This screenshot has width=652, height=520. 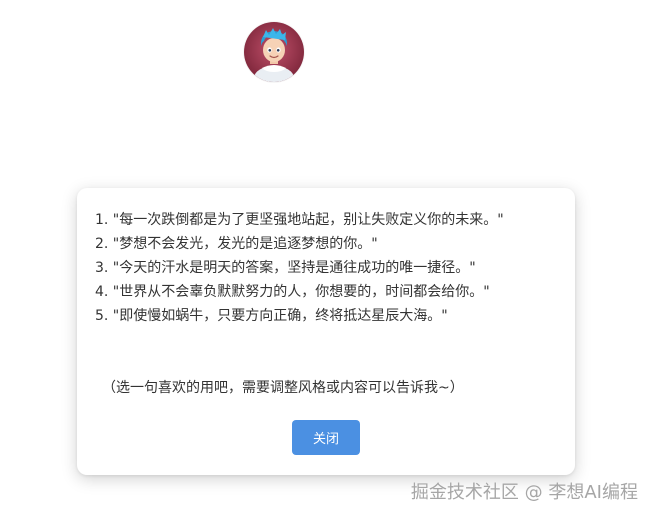 I want to click on watermark: 掘金技术社区 @ 李想AI编程, so click(x=524, y=492).